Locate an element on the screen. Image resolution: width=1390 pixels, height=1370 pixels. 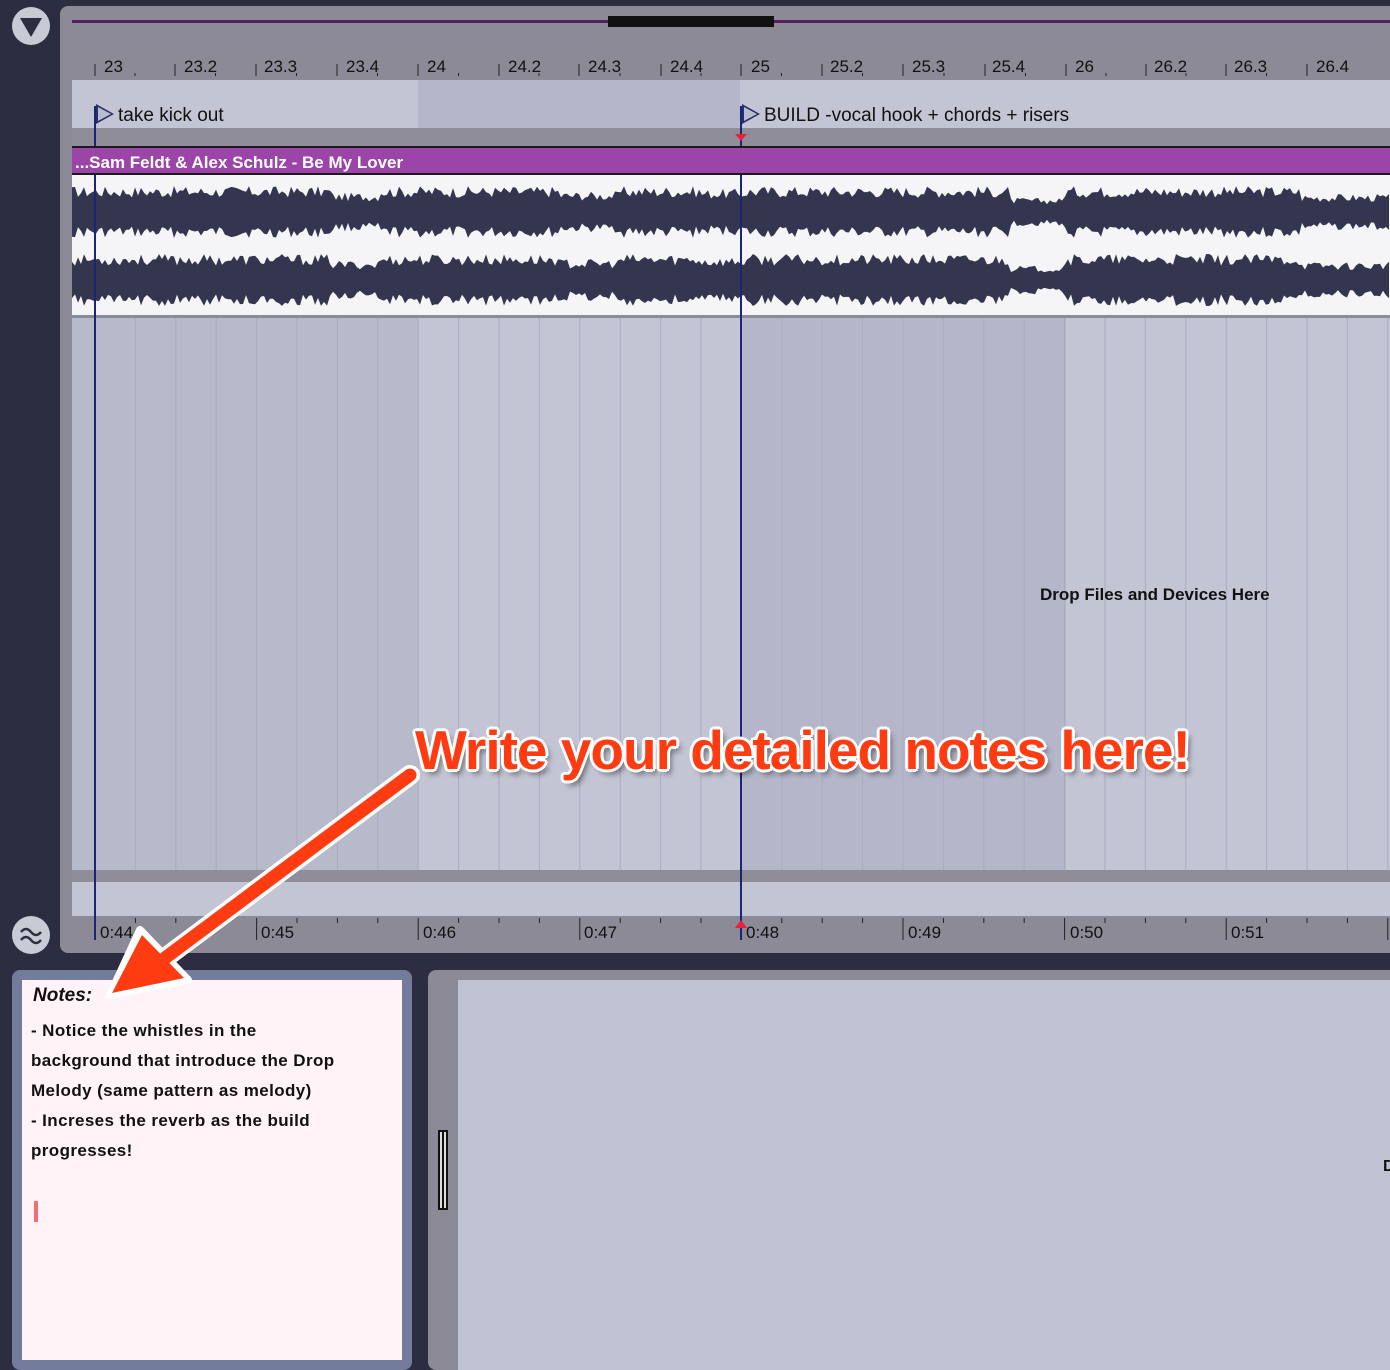
annotation-arrow-icon is located at coordinates (263, 882).